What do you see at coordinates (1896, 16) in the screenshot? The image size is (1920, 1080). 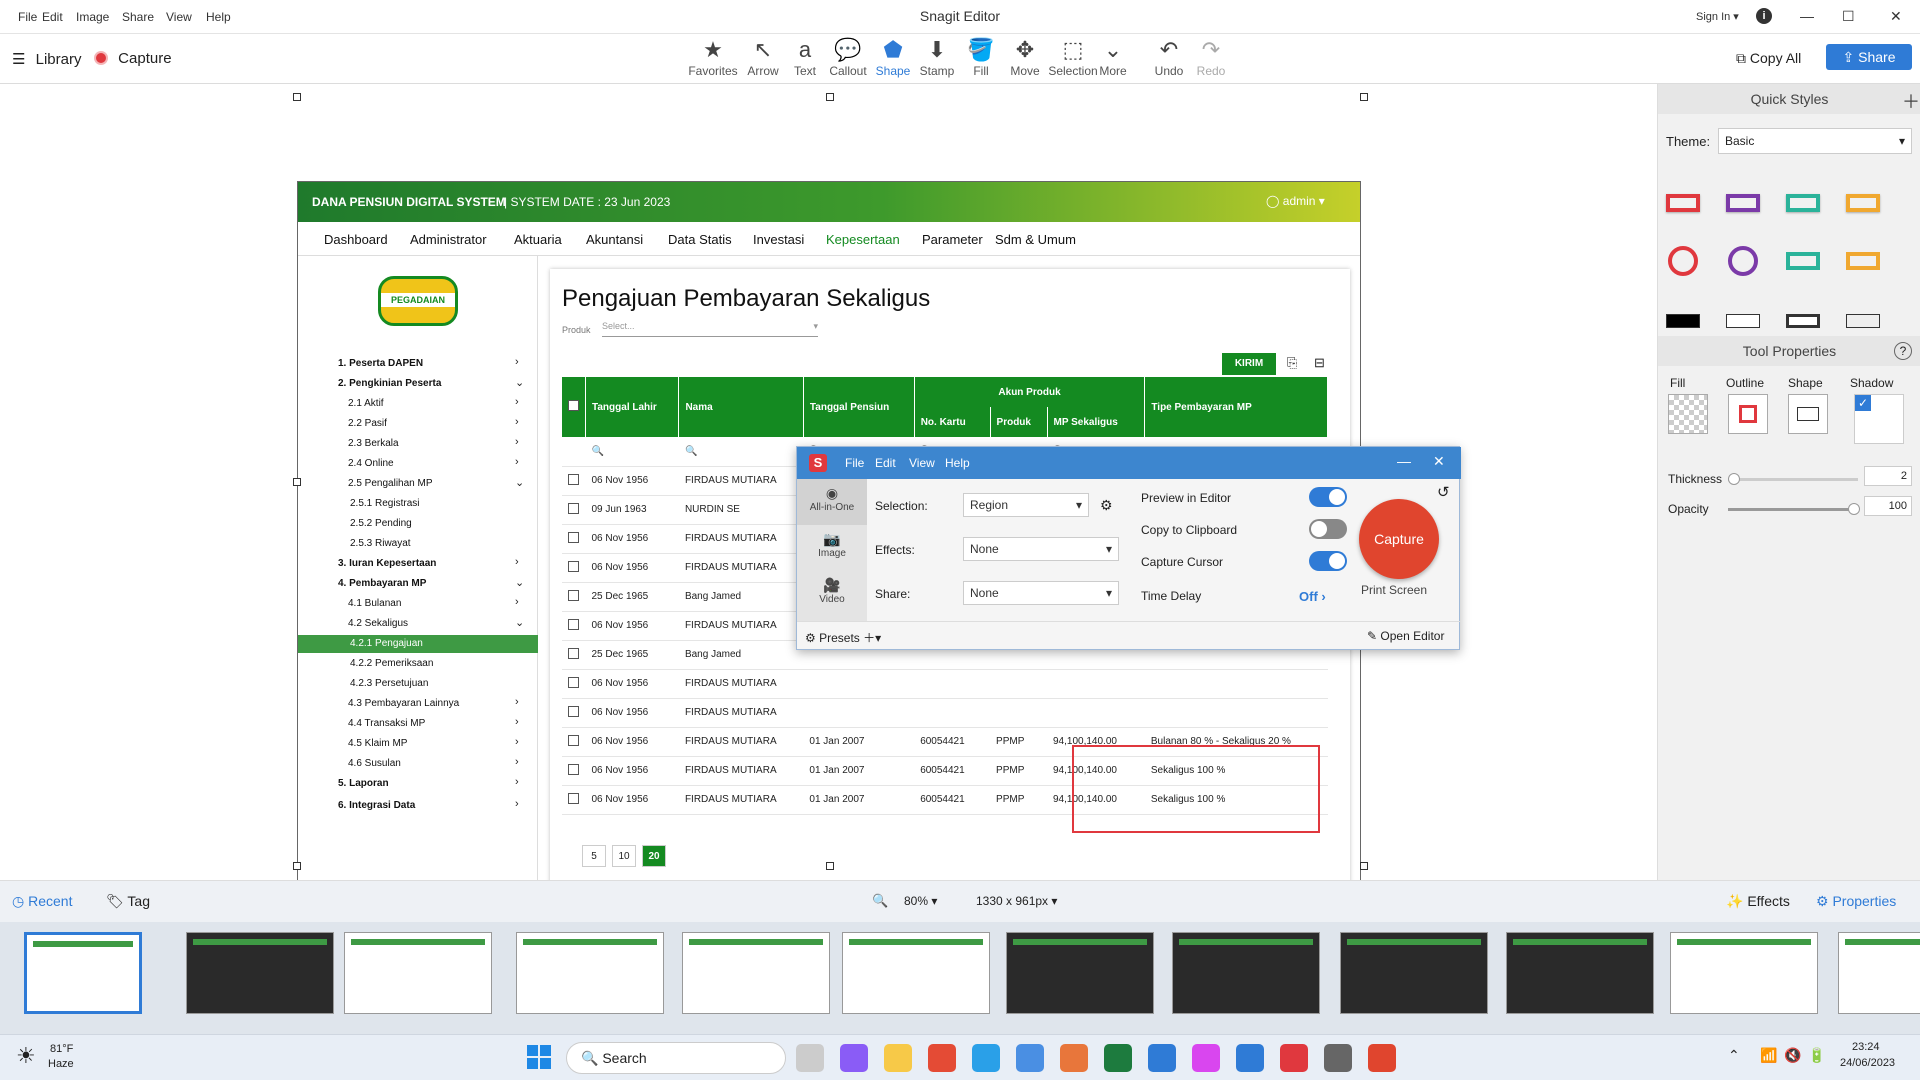 I see `close-button: ✕` at bounding box center [1896, 16].